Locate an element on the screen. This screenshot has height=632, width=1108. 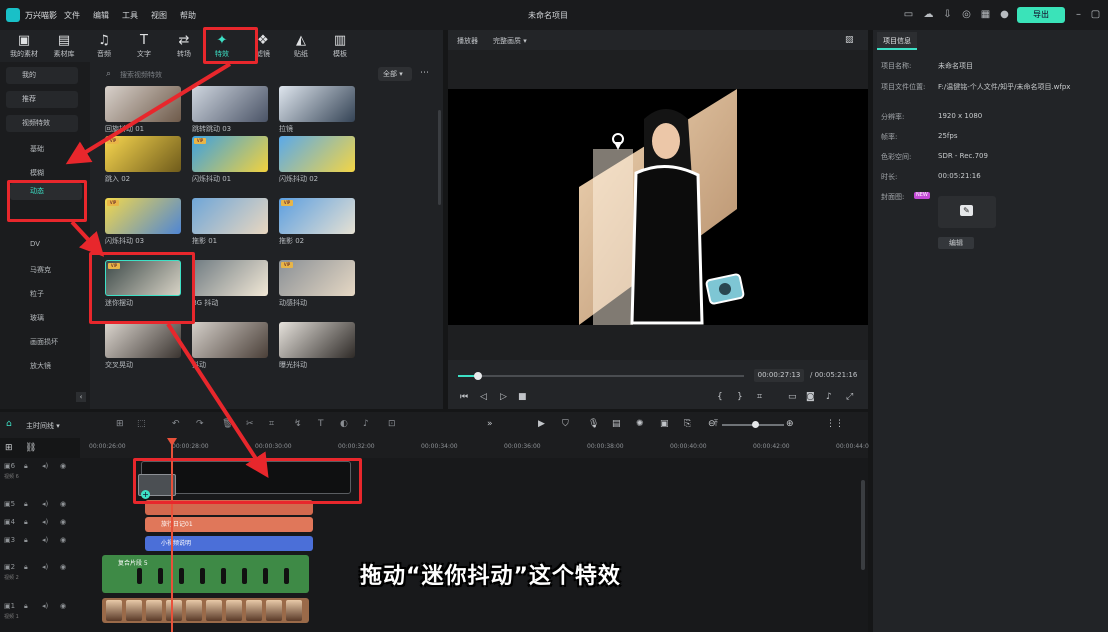
arrow-effects-to-dynamic is located at coordinates (148, 113).